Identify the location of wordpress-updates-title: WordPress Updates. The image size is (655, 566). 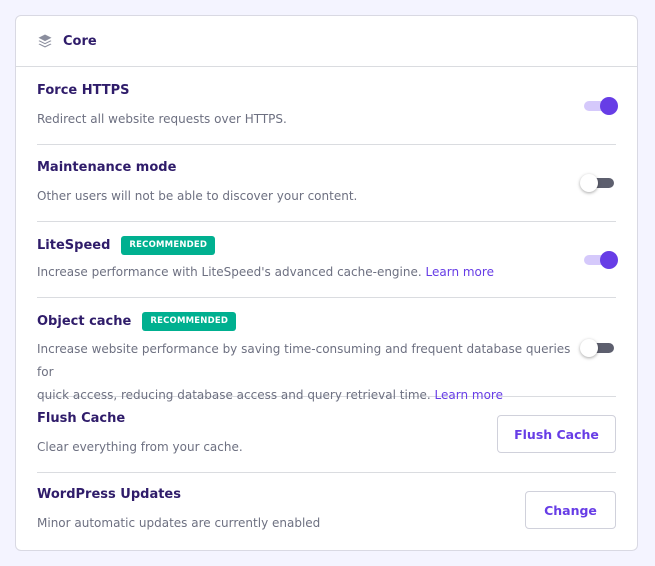
(109, 494).